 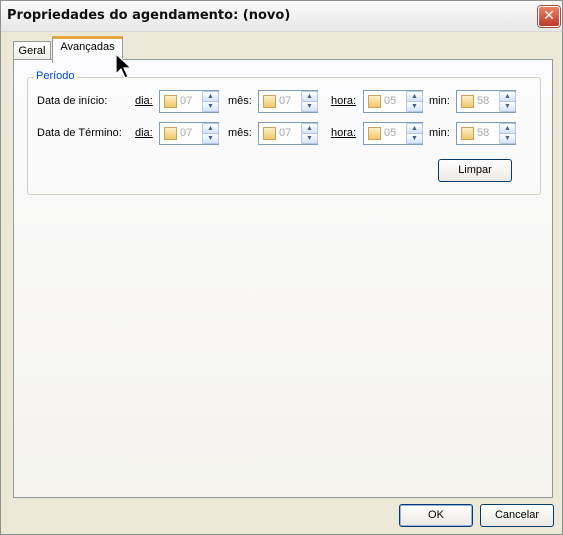 I want to click on close-button: ✕, so click(x=549, y=16).